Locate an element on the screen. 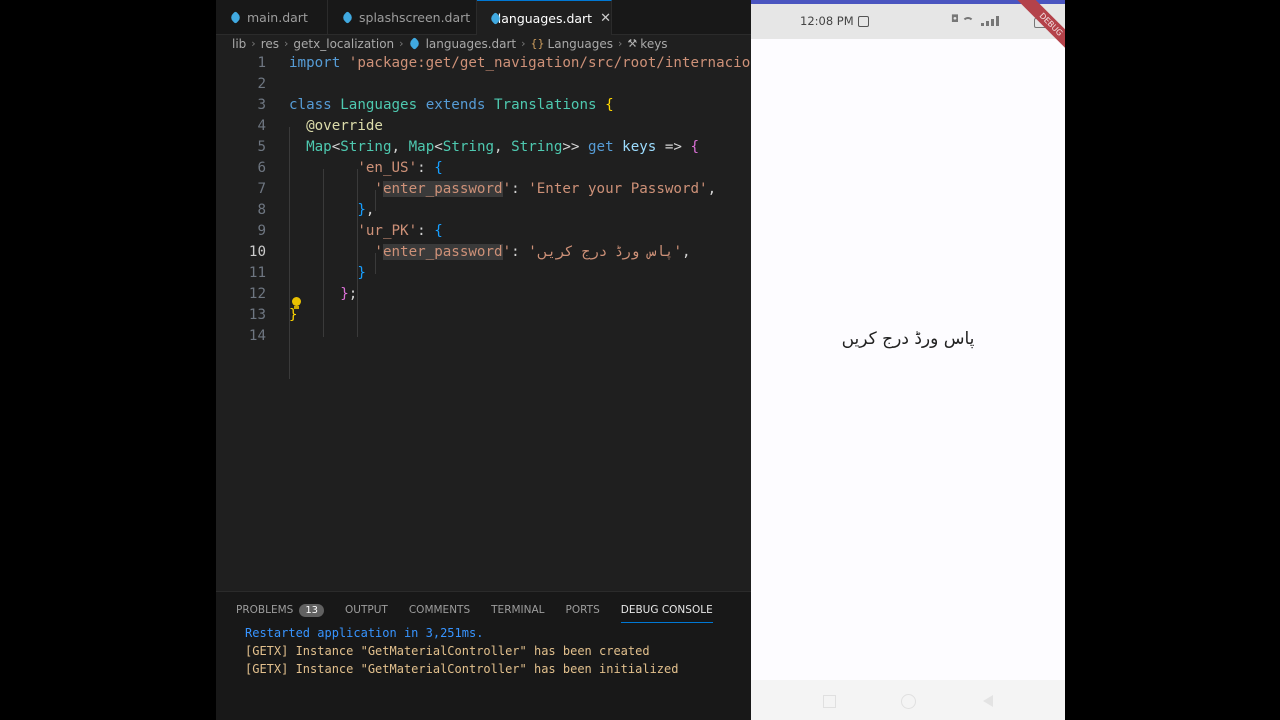  notification-icon is located at coordinates (863, 21).